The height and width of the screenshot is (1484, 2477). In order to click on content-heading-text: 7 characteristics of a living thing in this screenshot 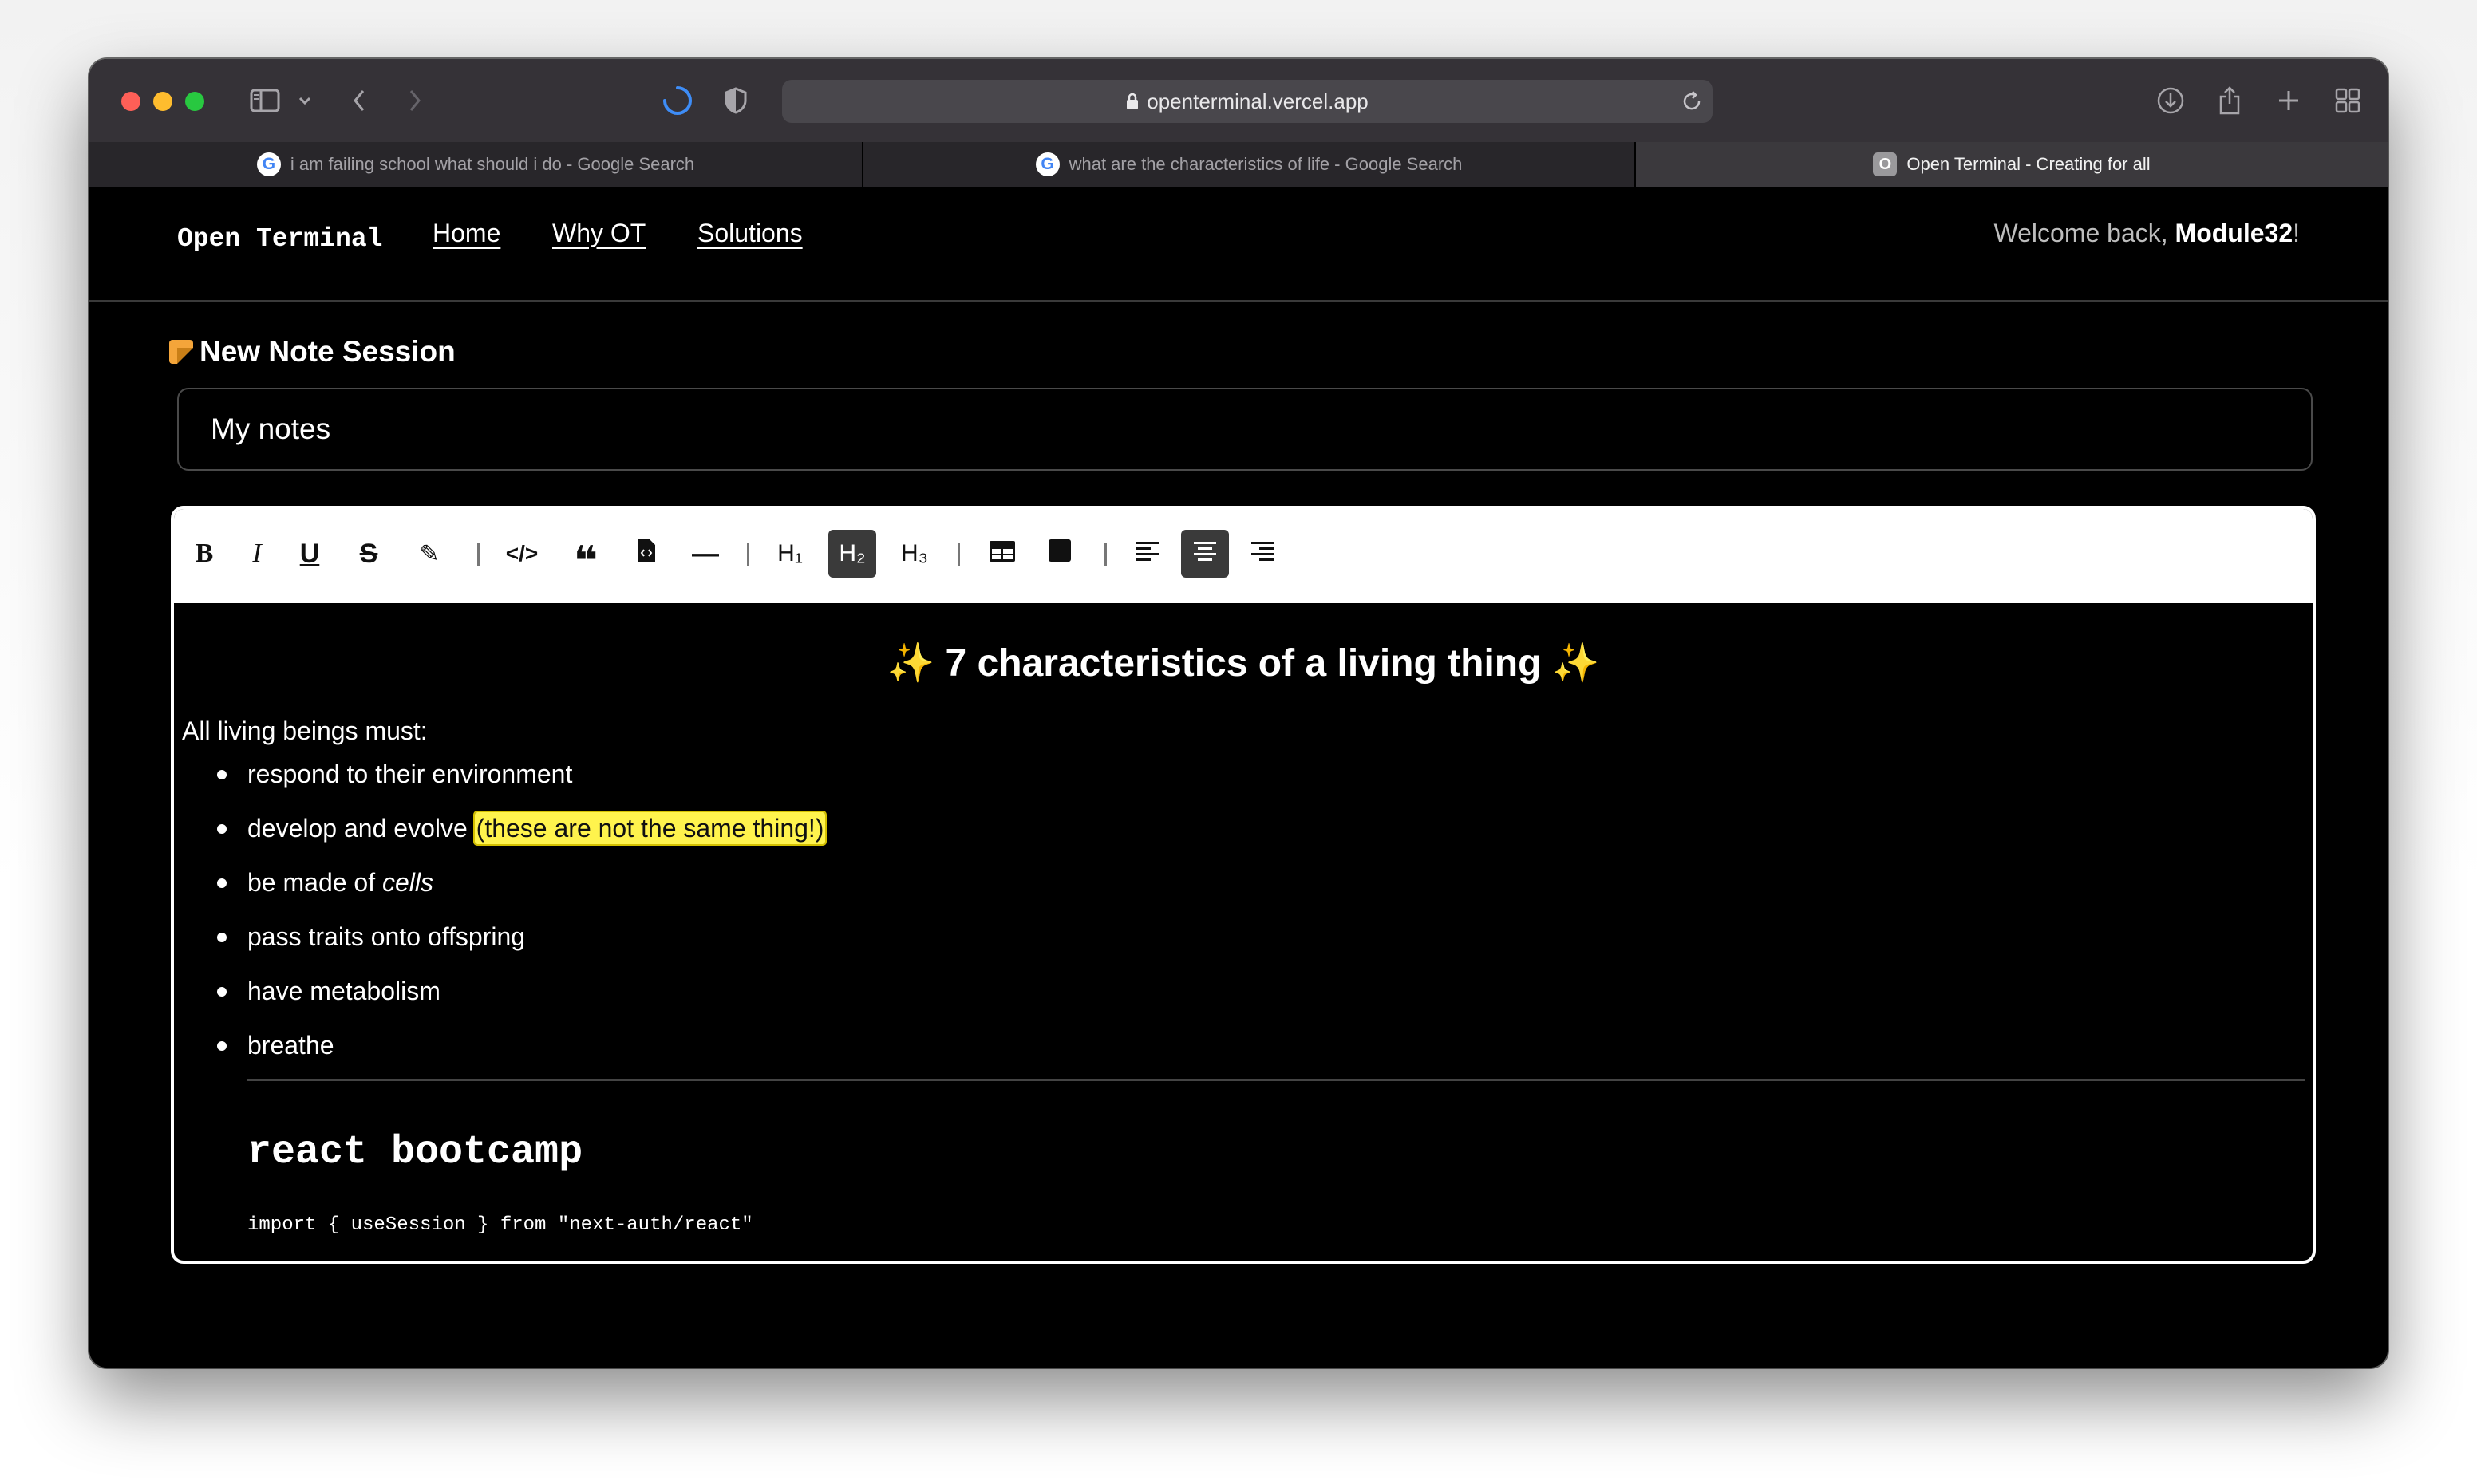, I will do `click(1243, 663)`.